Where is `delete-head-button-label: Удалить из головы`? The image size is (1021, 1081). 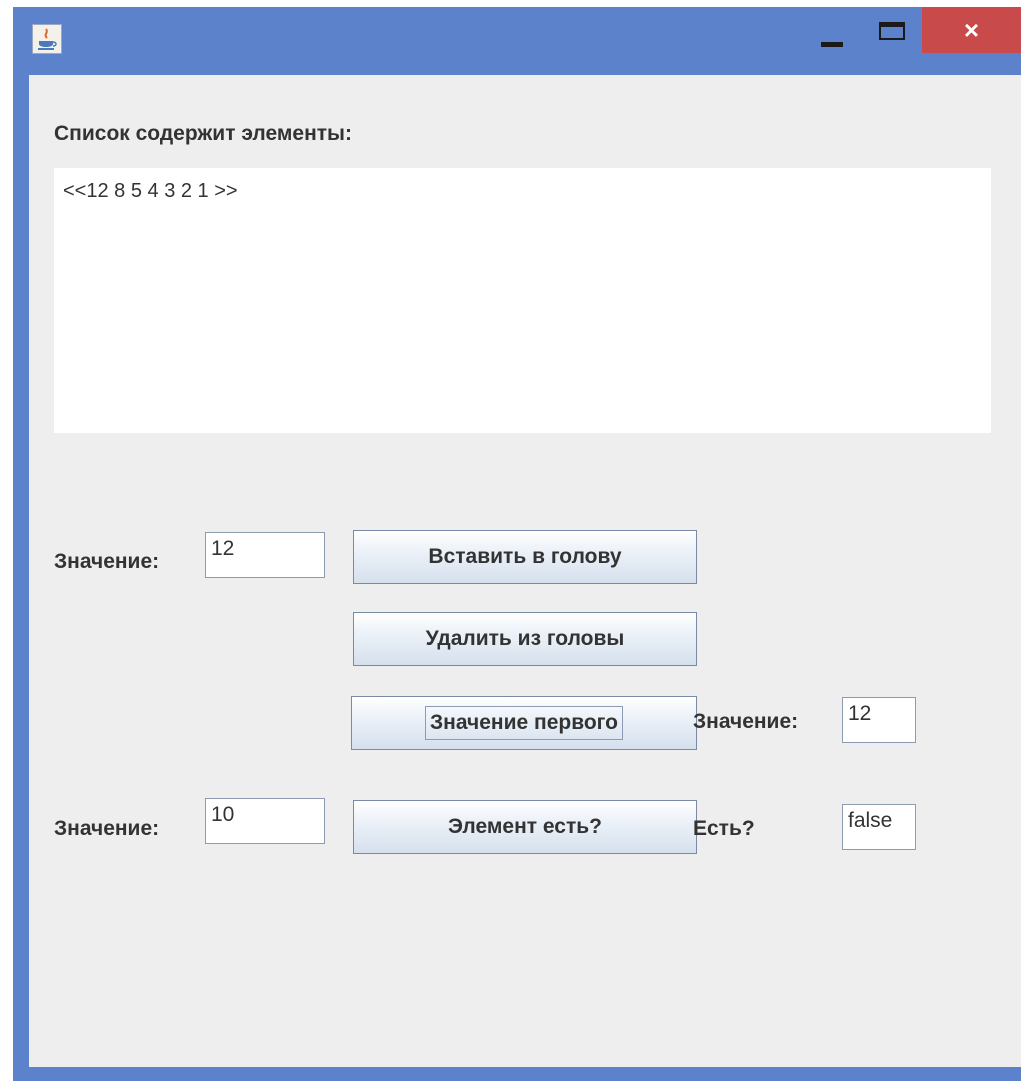
delete-head-button-label: Удалить из головы is located at coordinates (525, 638).